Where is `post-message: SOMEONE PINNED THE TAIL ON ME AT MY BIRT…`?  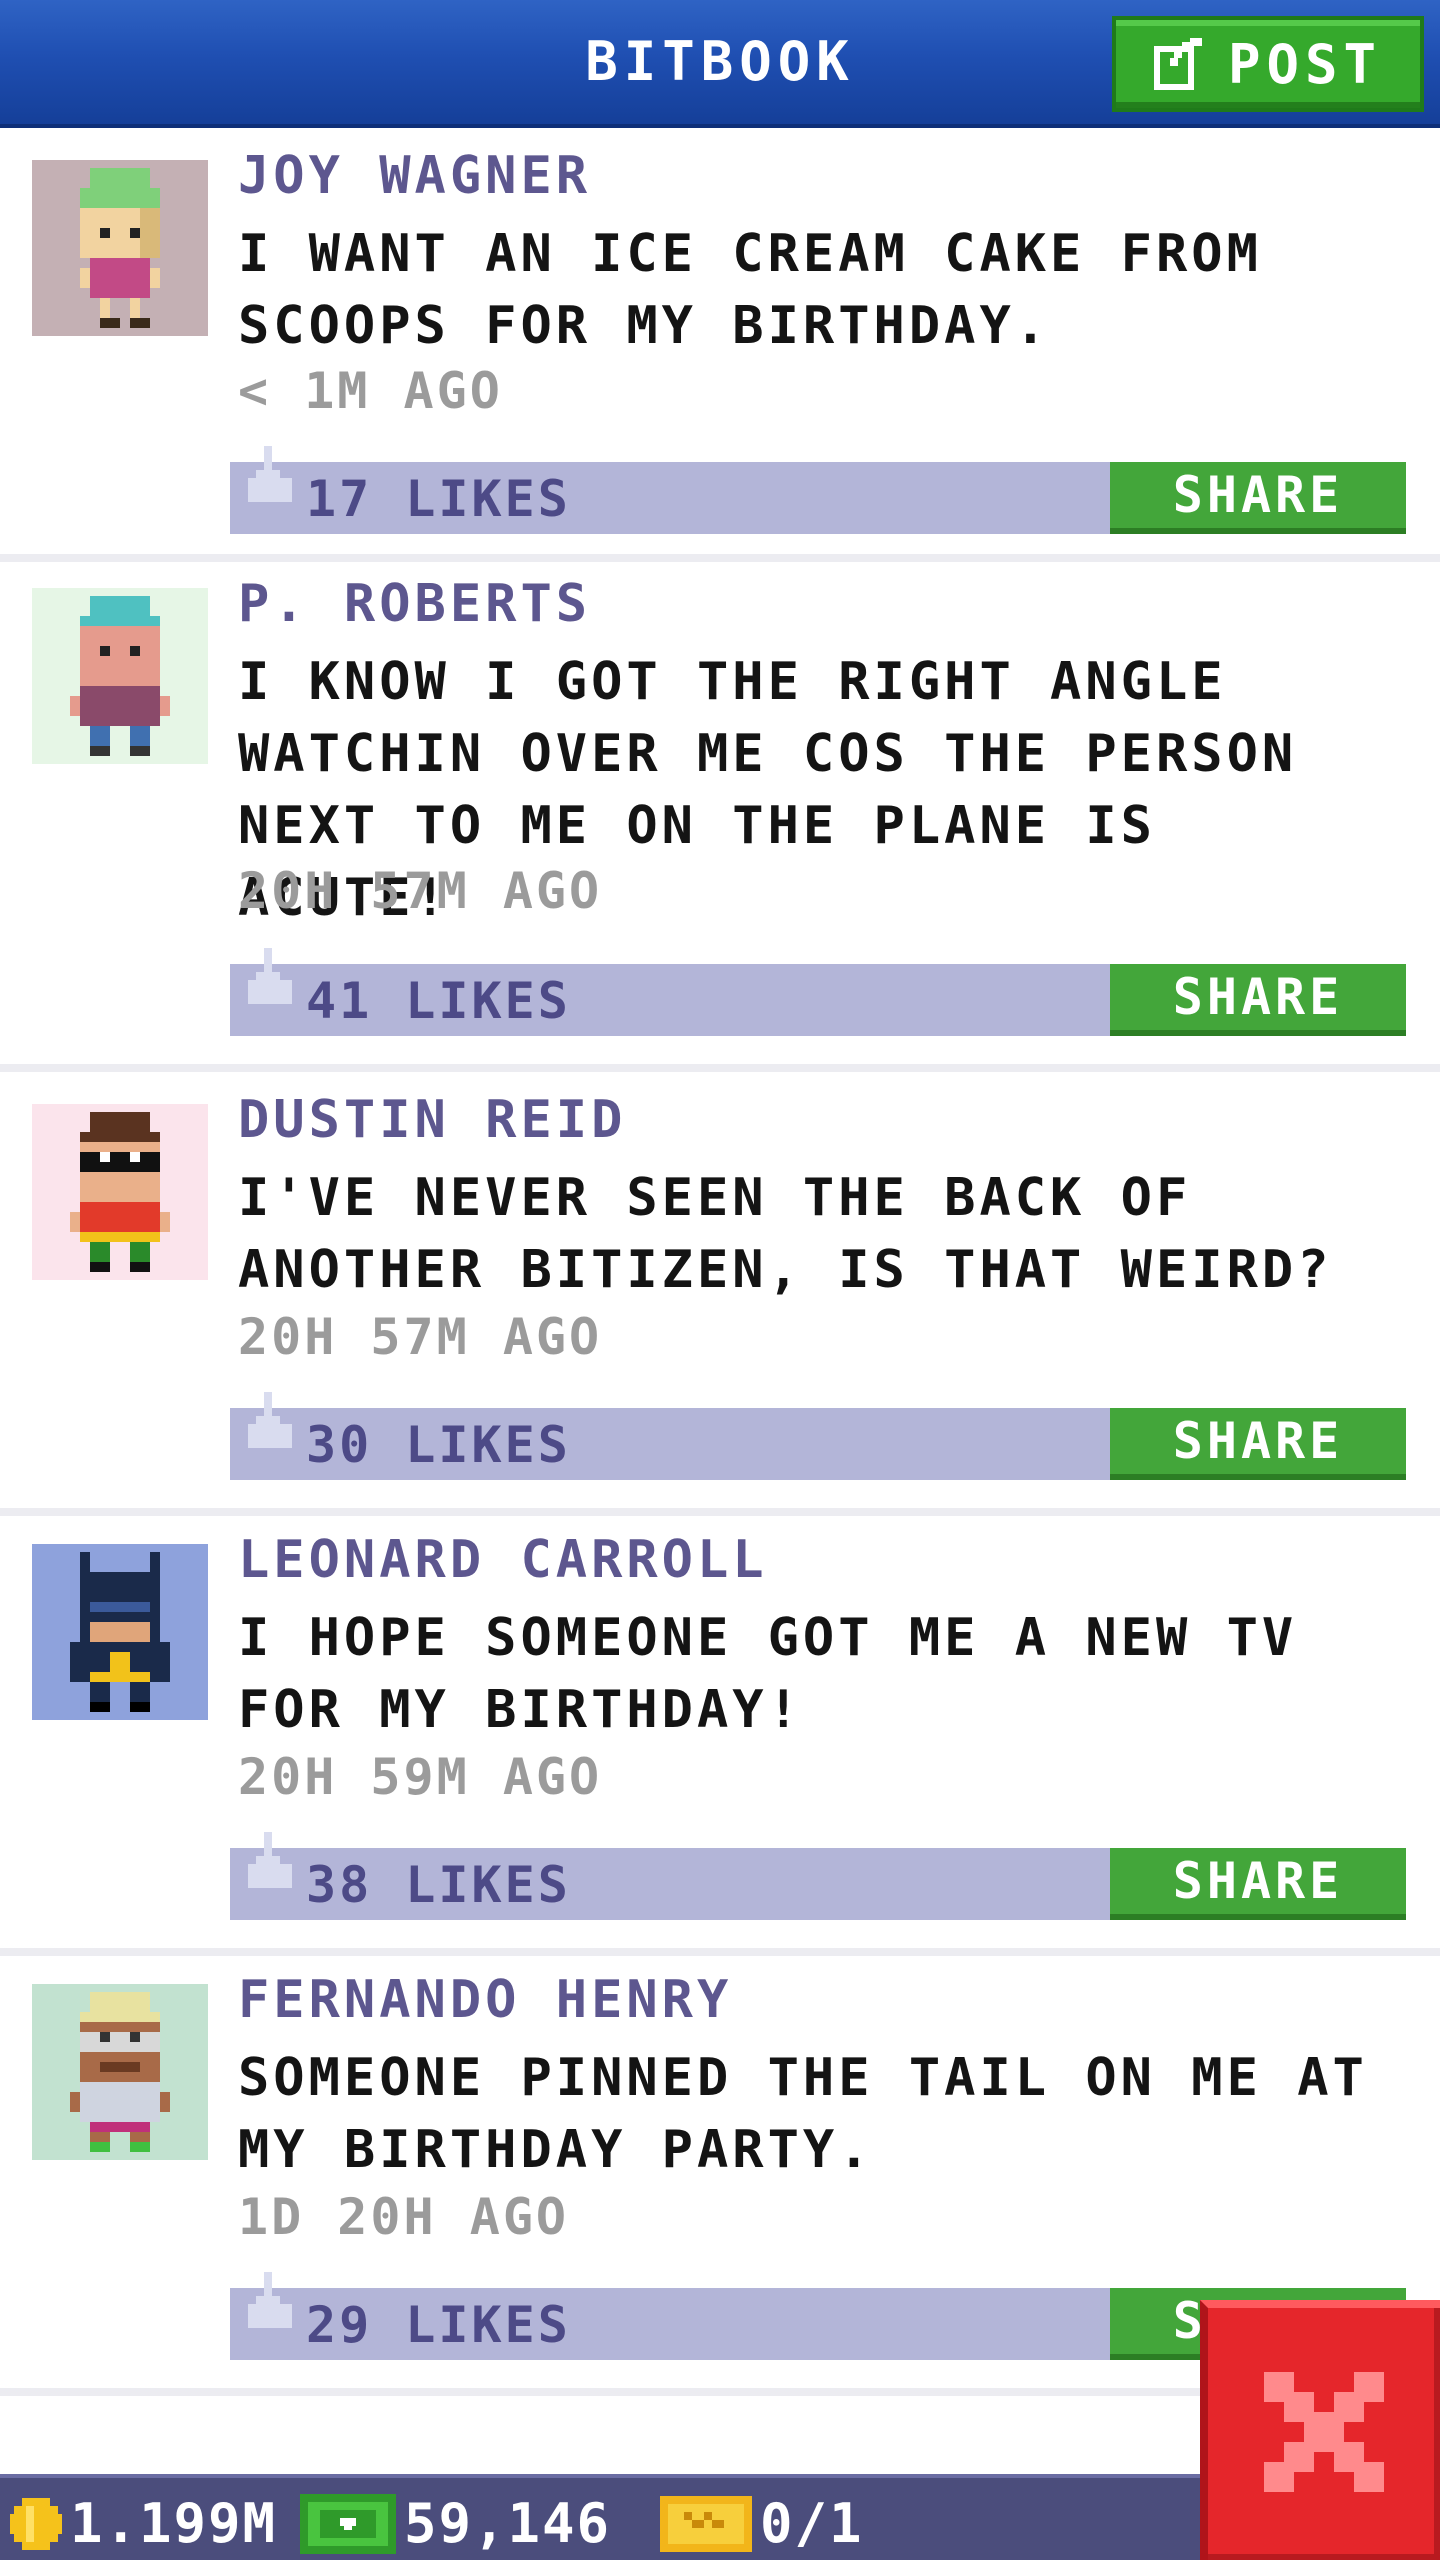 post-message: SOMEONE PINNED THE TAIL ON ME AT MY BIRT… is located at coordinates (818, 2114).